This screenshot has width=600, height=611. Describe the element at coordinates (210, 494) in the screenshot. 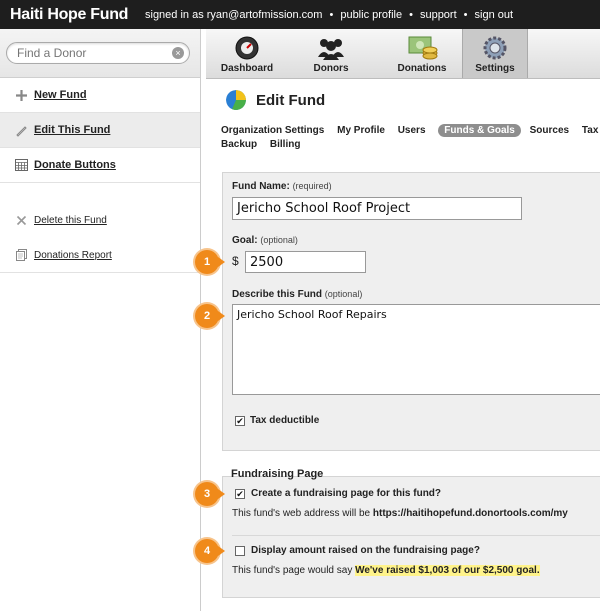

I see `callout-3: 3` at that location.